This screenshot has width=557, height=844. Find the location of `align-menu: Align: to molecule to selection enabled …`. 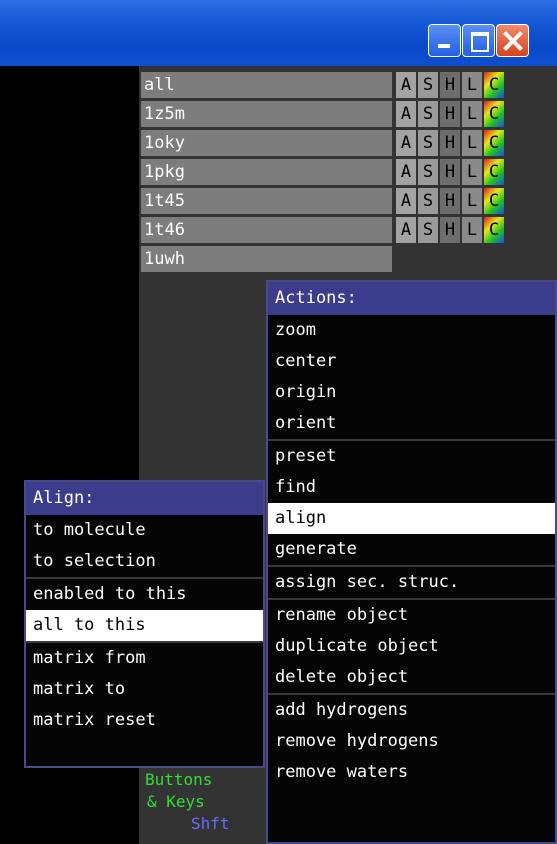

align-menu: Align: to molecule to selection enabled … is located at coordinates (144, 624).